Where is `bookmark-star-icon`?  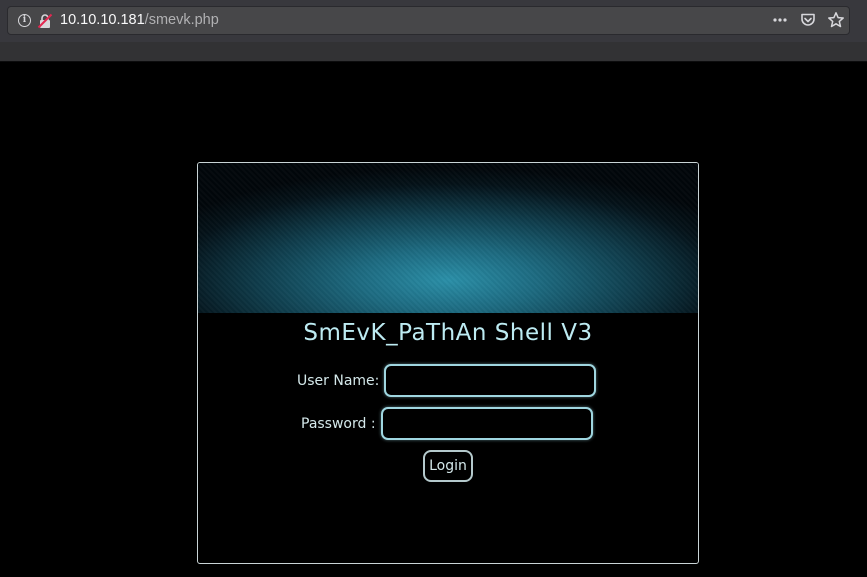 bookmark-star-icon is located at coordinates (836, 20).